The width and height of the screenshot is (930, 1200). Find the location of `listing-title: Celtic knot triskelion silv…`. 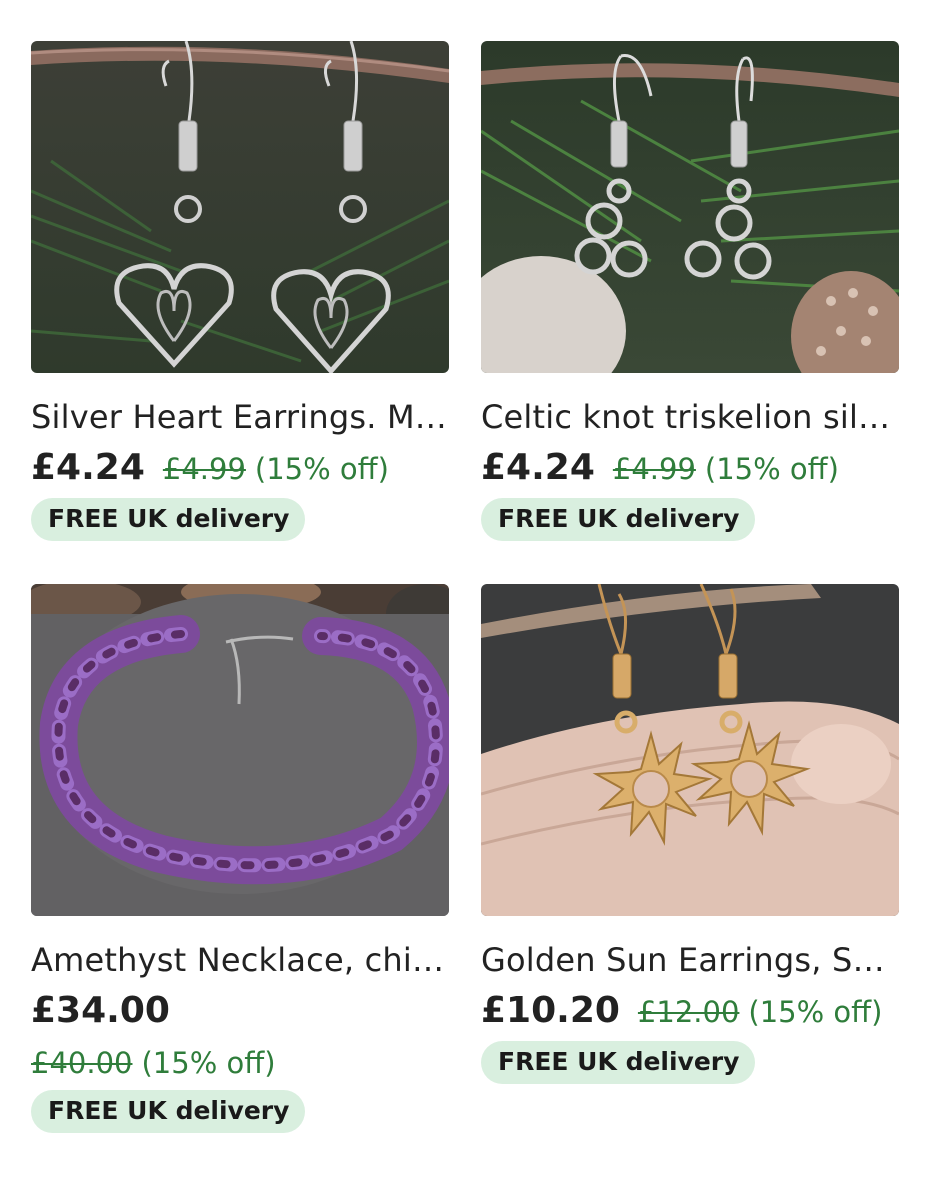

listing-title: Celtic knot triskelion silv… is located at coordinates (690, 417).